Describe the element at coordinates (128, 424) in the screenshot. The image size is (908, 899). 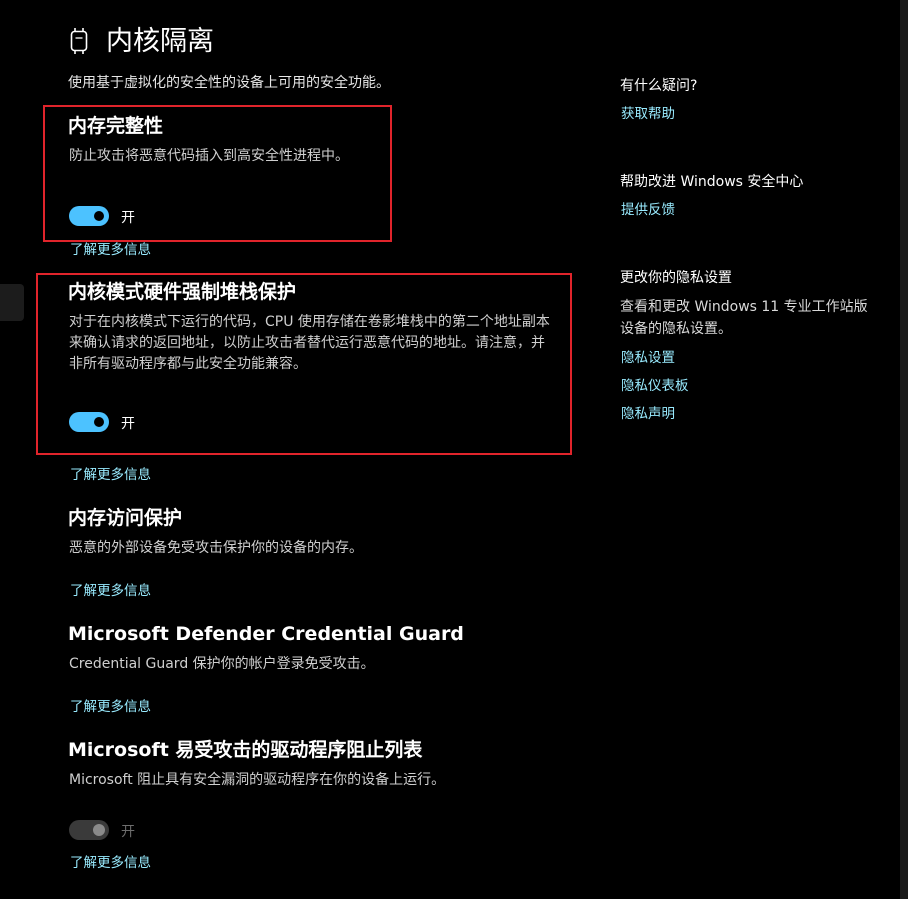
I see `stack-protection-toggle-label: 开` at that location.